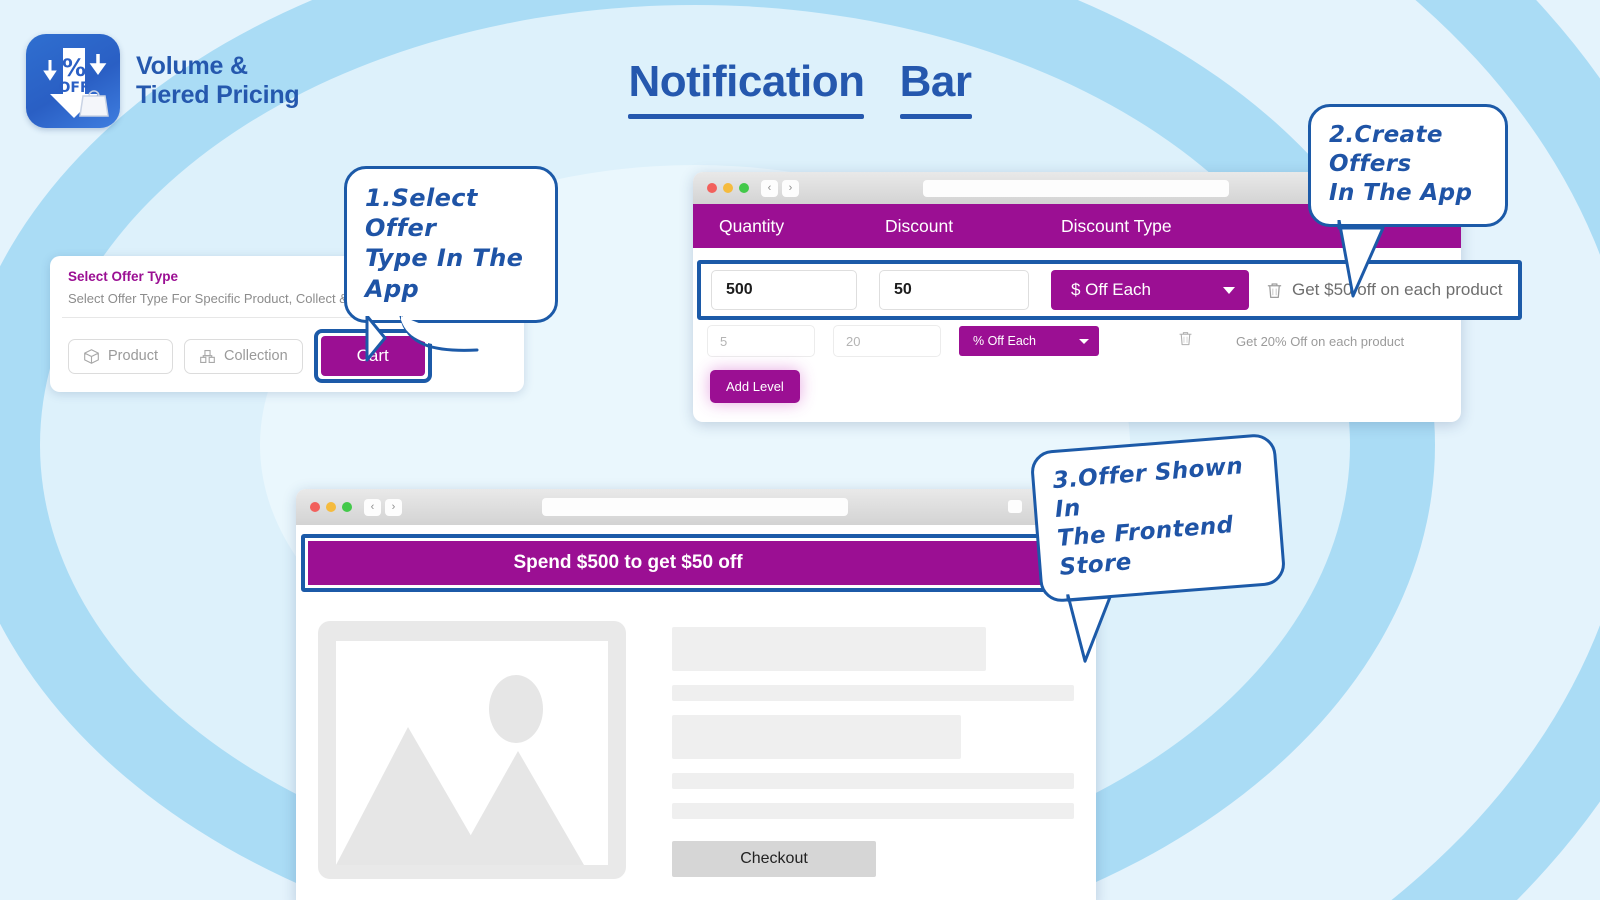  What do you see at coordinates (1015, 506) in the screenshot?
I see `url-extension-icon` at bounding box center [1015, 506].